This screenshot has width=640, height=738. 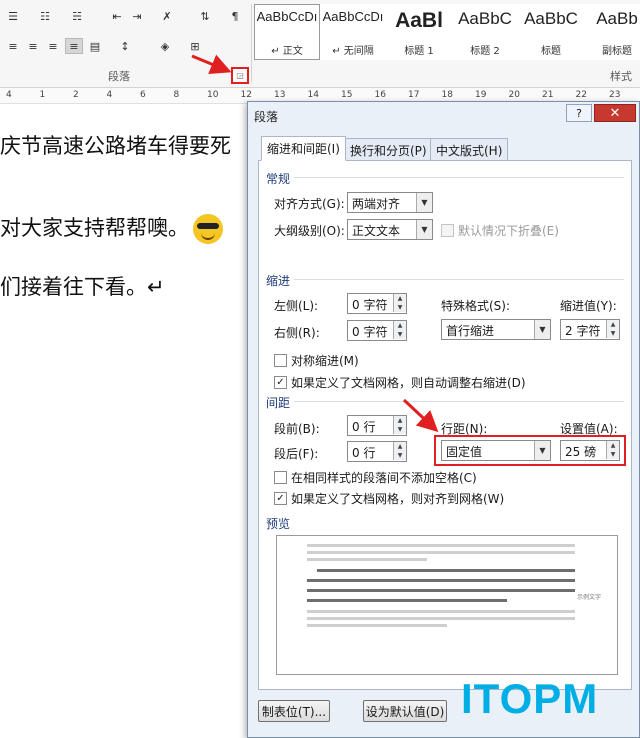 I want to click on style-tile: AaBbC 标题, so click(x=551, y=32).